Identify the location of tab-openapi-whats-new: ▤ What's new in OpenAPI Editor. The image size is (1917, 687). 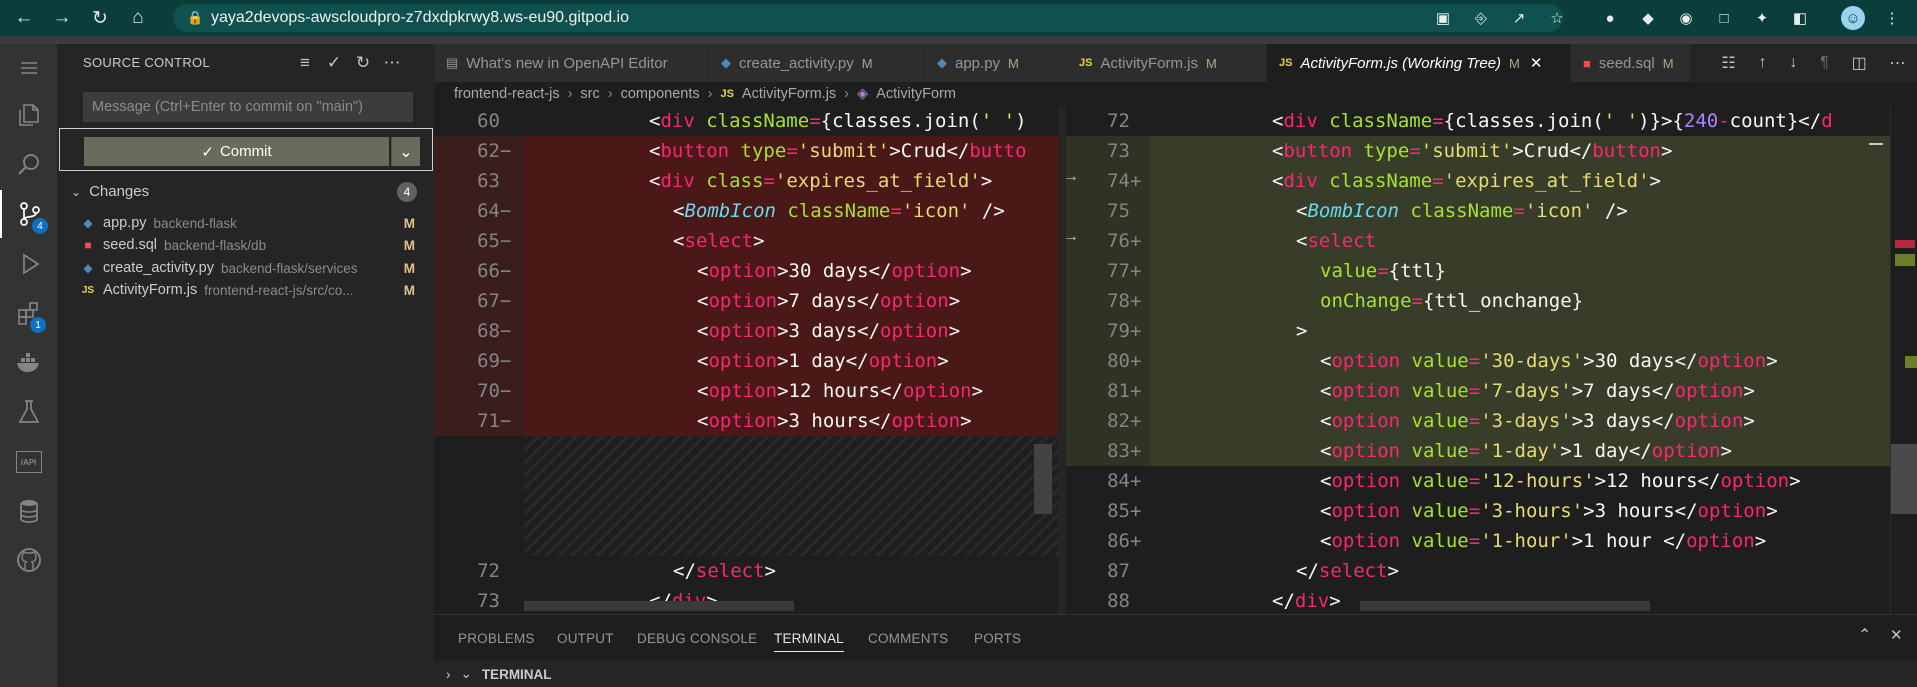
(571, 63).